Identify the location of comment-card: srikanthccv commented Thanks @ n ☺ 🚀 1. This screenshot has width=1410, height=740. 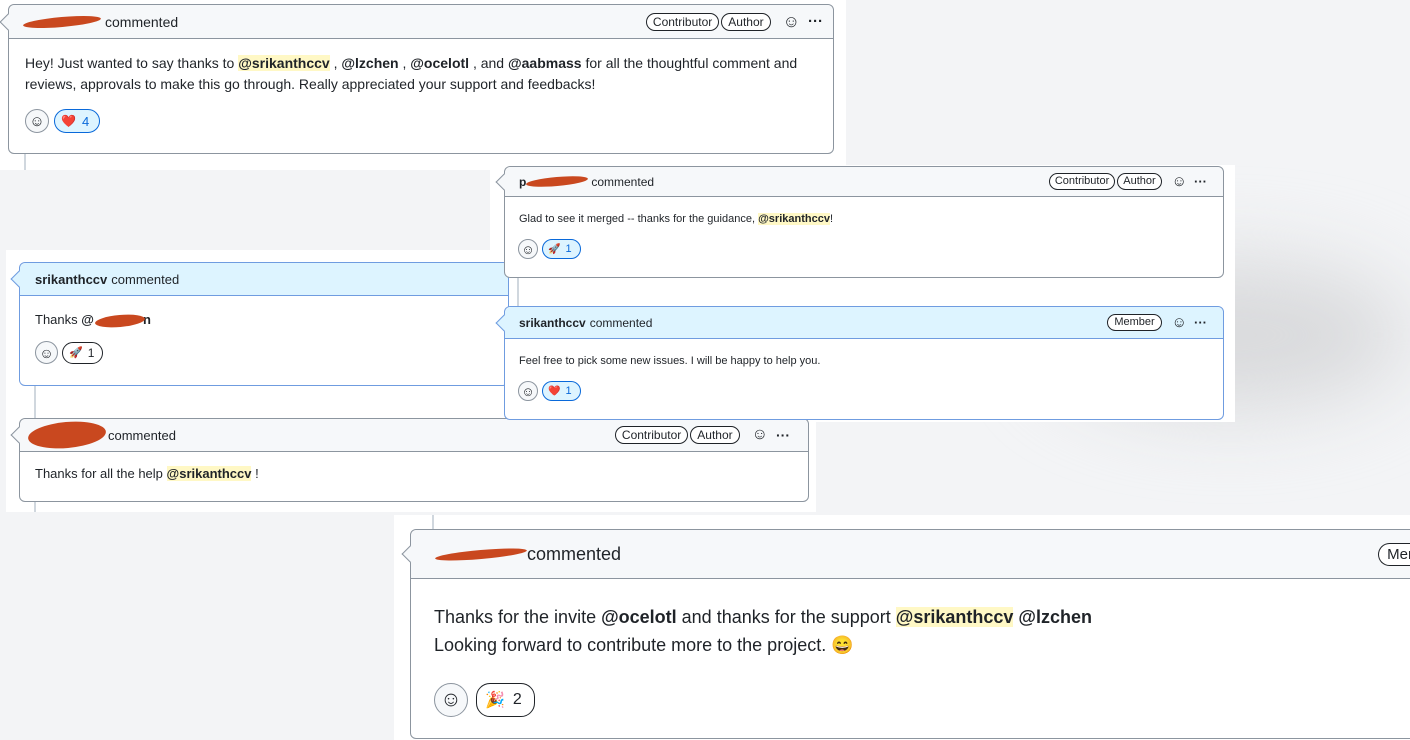
(264, 324).